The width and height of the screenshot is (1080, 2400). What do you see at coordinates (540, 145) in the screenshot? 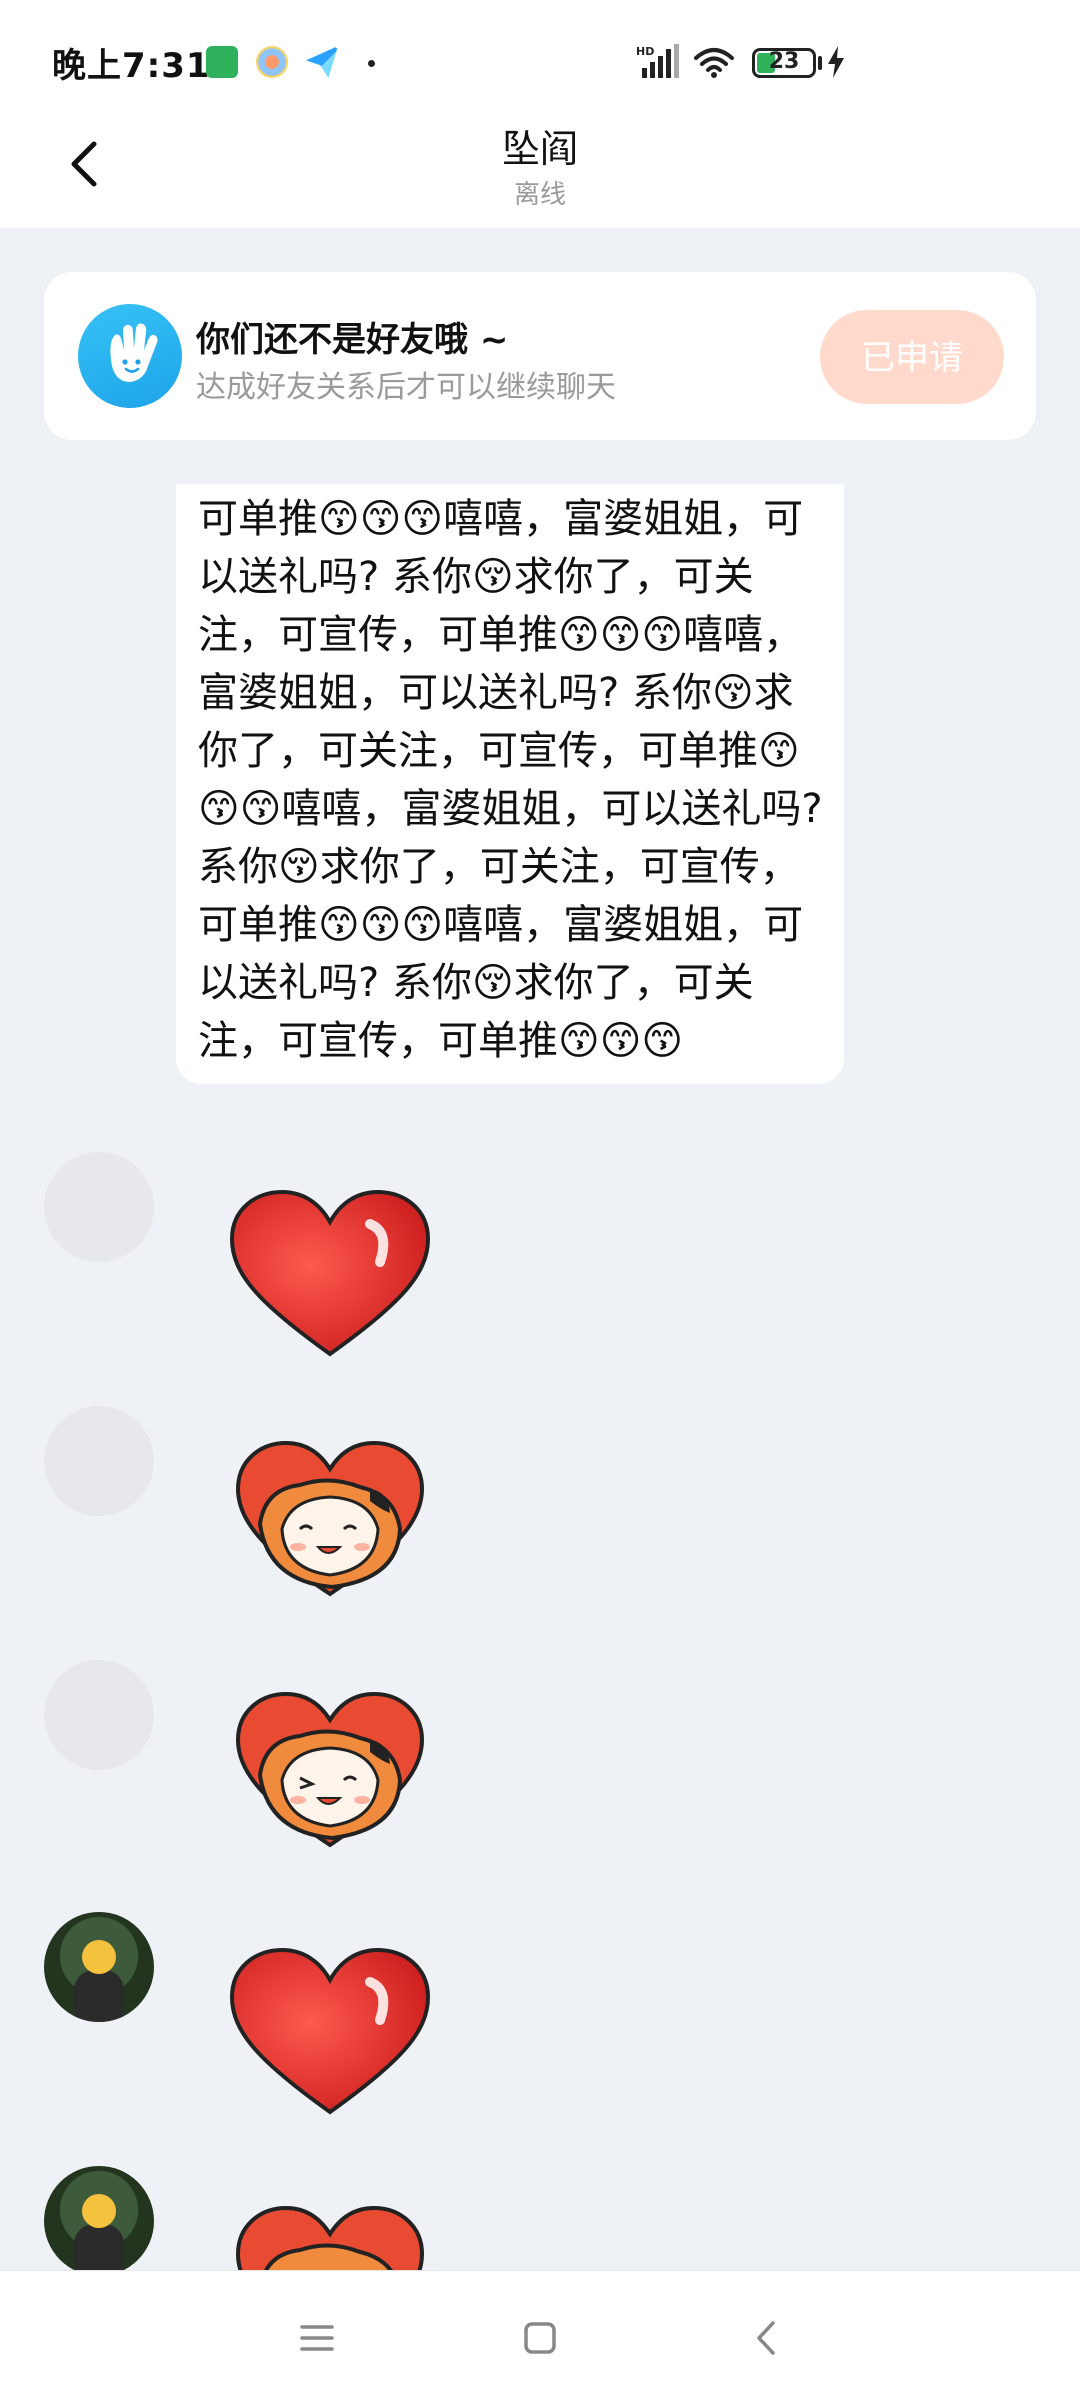
I see `chat-title: 坠阎` at bounding box center [540, 145].